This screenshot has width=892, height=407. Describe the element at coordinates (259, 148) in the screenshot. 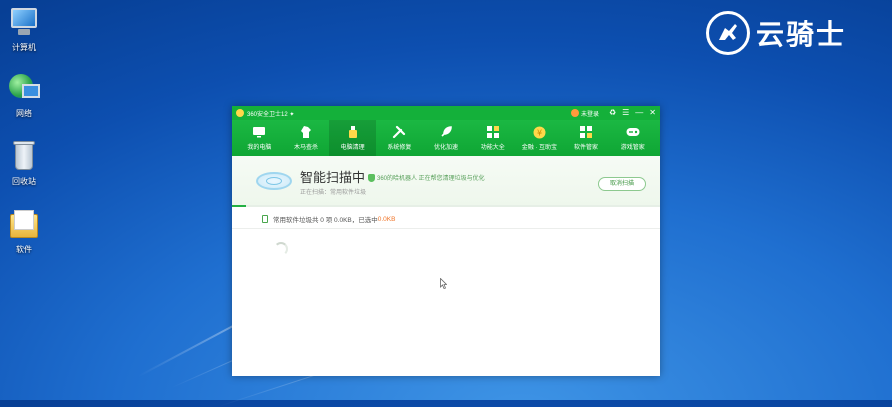

I see `nav-label: 我的电脑` at that location.